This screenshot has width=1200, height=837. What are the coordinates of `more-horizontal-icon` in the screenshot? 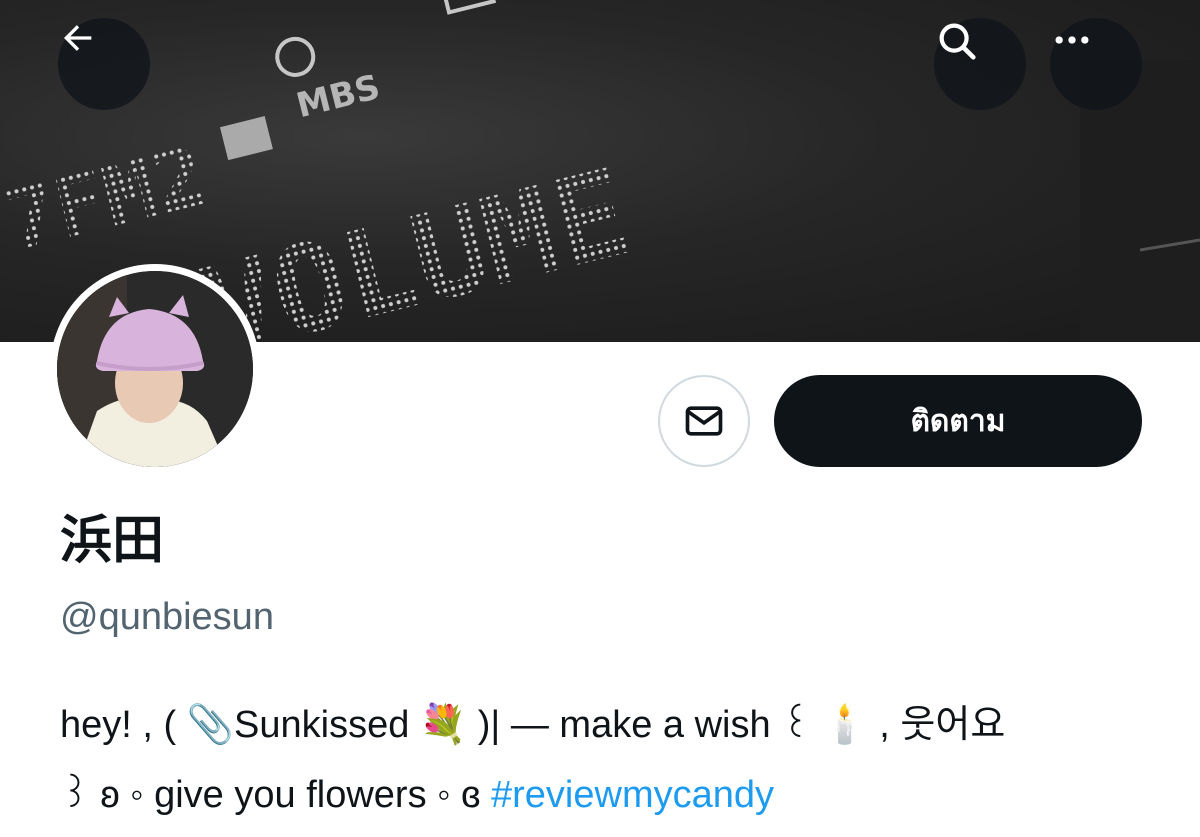 It's located at (1072, 40).